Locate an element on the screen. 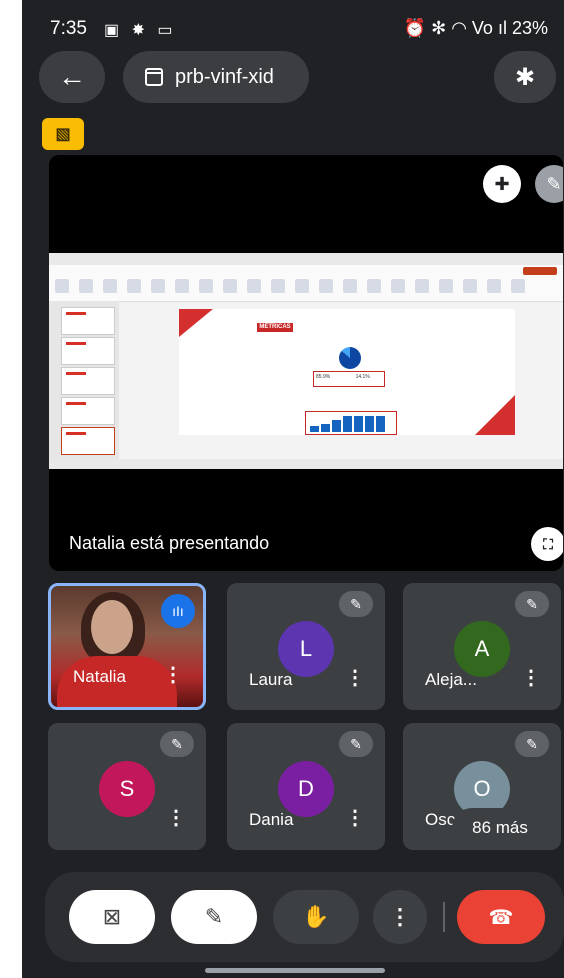 Image resolution: width=564 pixels, height=978 pixels. more-participants-button: 86 más is located at coordinates (500, 828).